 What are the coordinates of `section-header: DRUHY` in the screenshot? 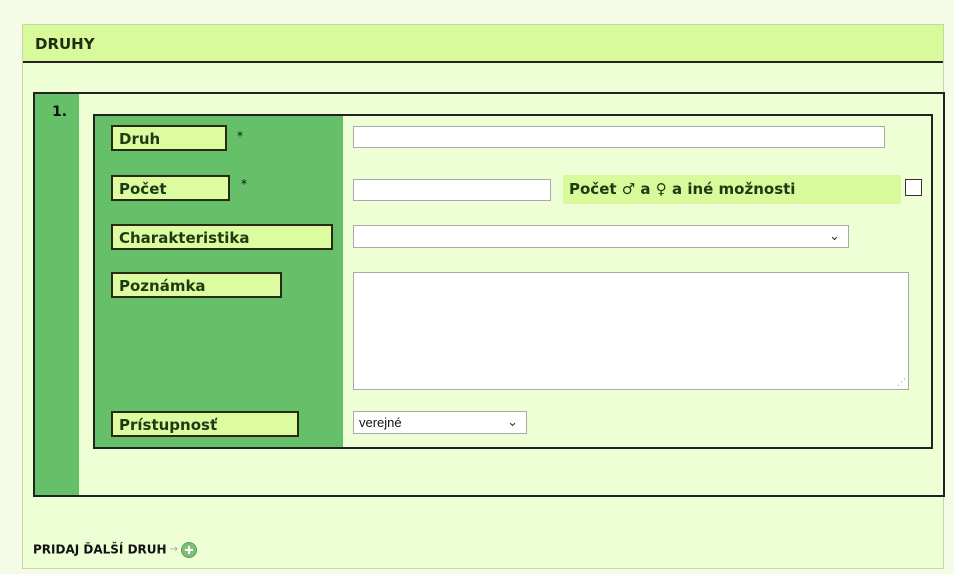 It's located at (483, 44).